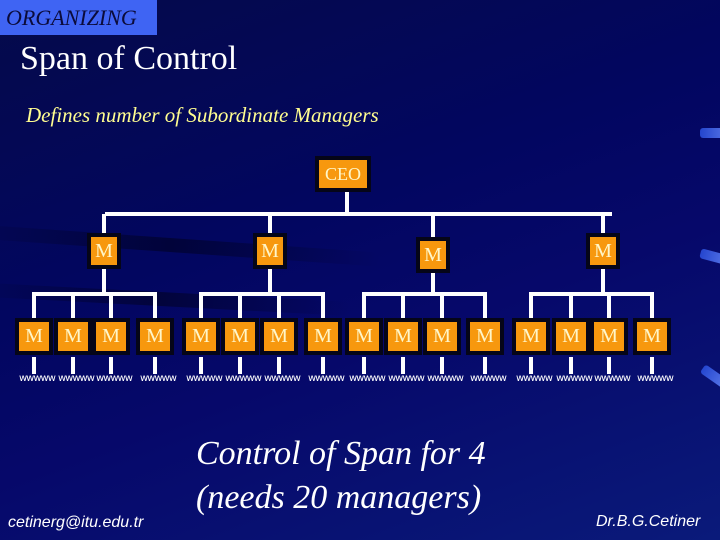 This screenshot has height=540, width=720. What do you see at coordinates (76, 522) in the screenshot?
I see `footer-email: cetinerg@itu.edu.tr` at bounding box center [76, 522].